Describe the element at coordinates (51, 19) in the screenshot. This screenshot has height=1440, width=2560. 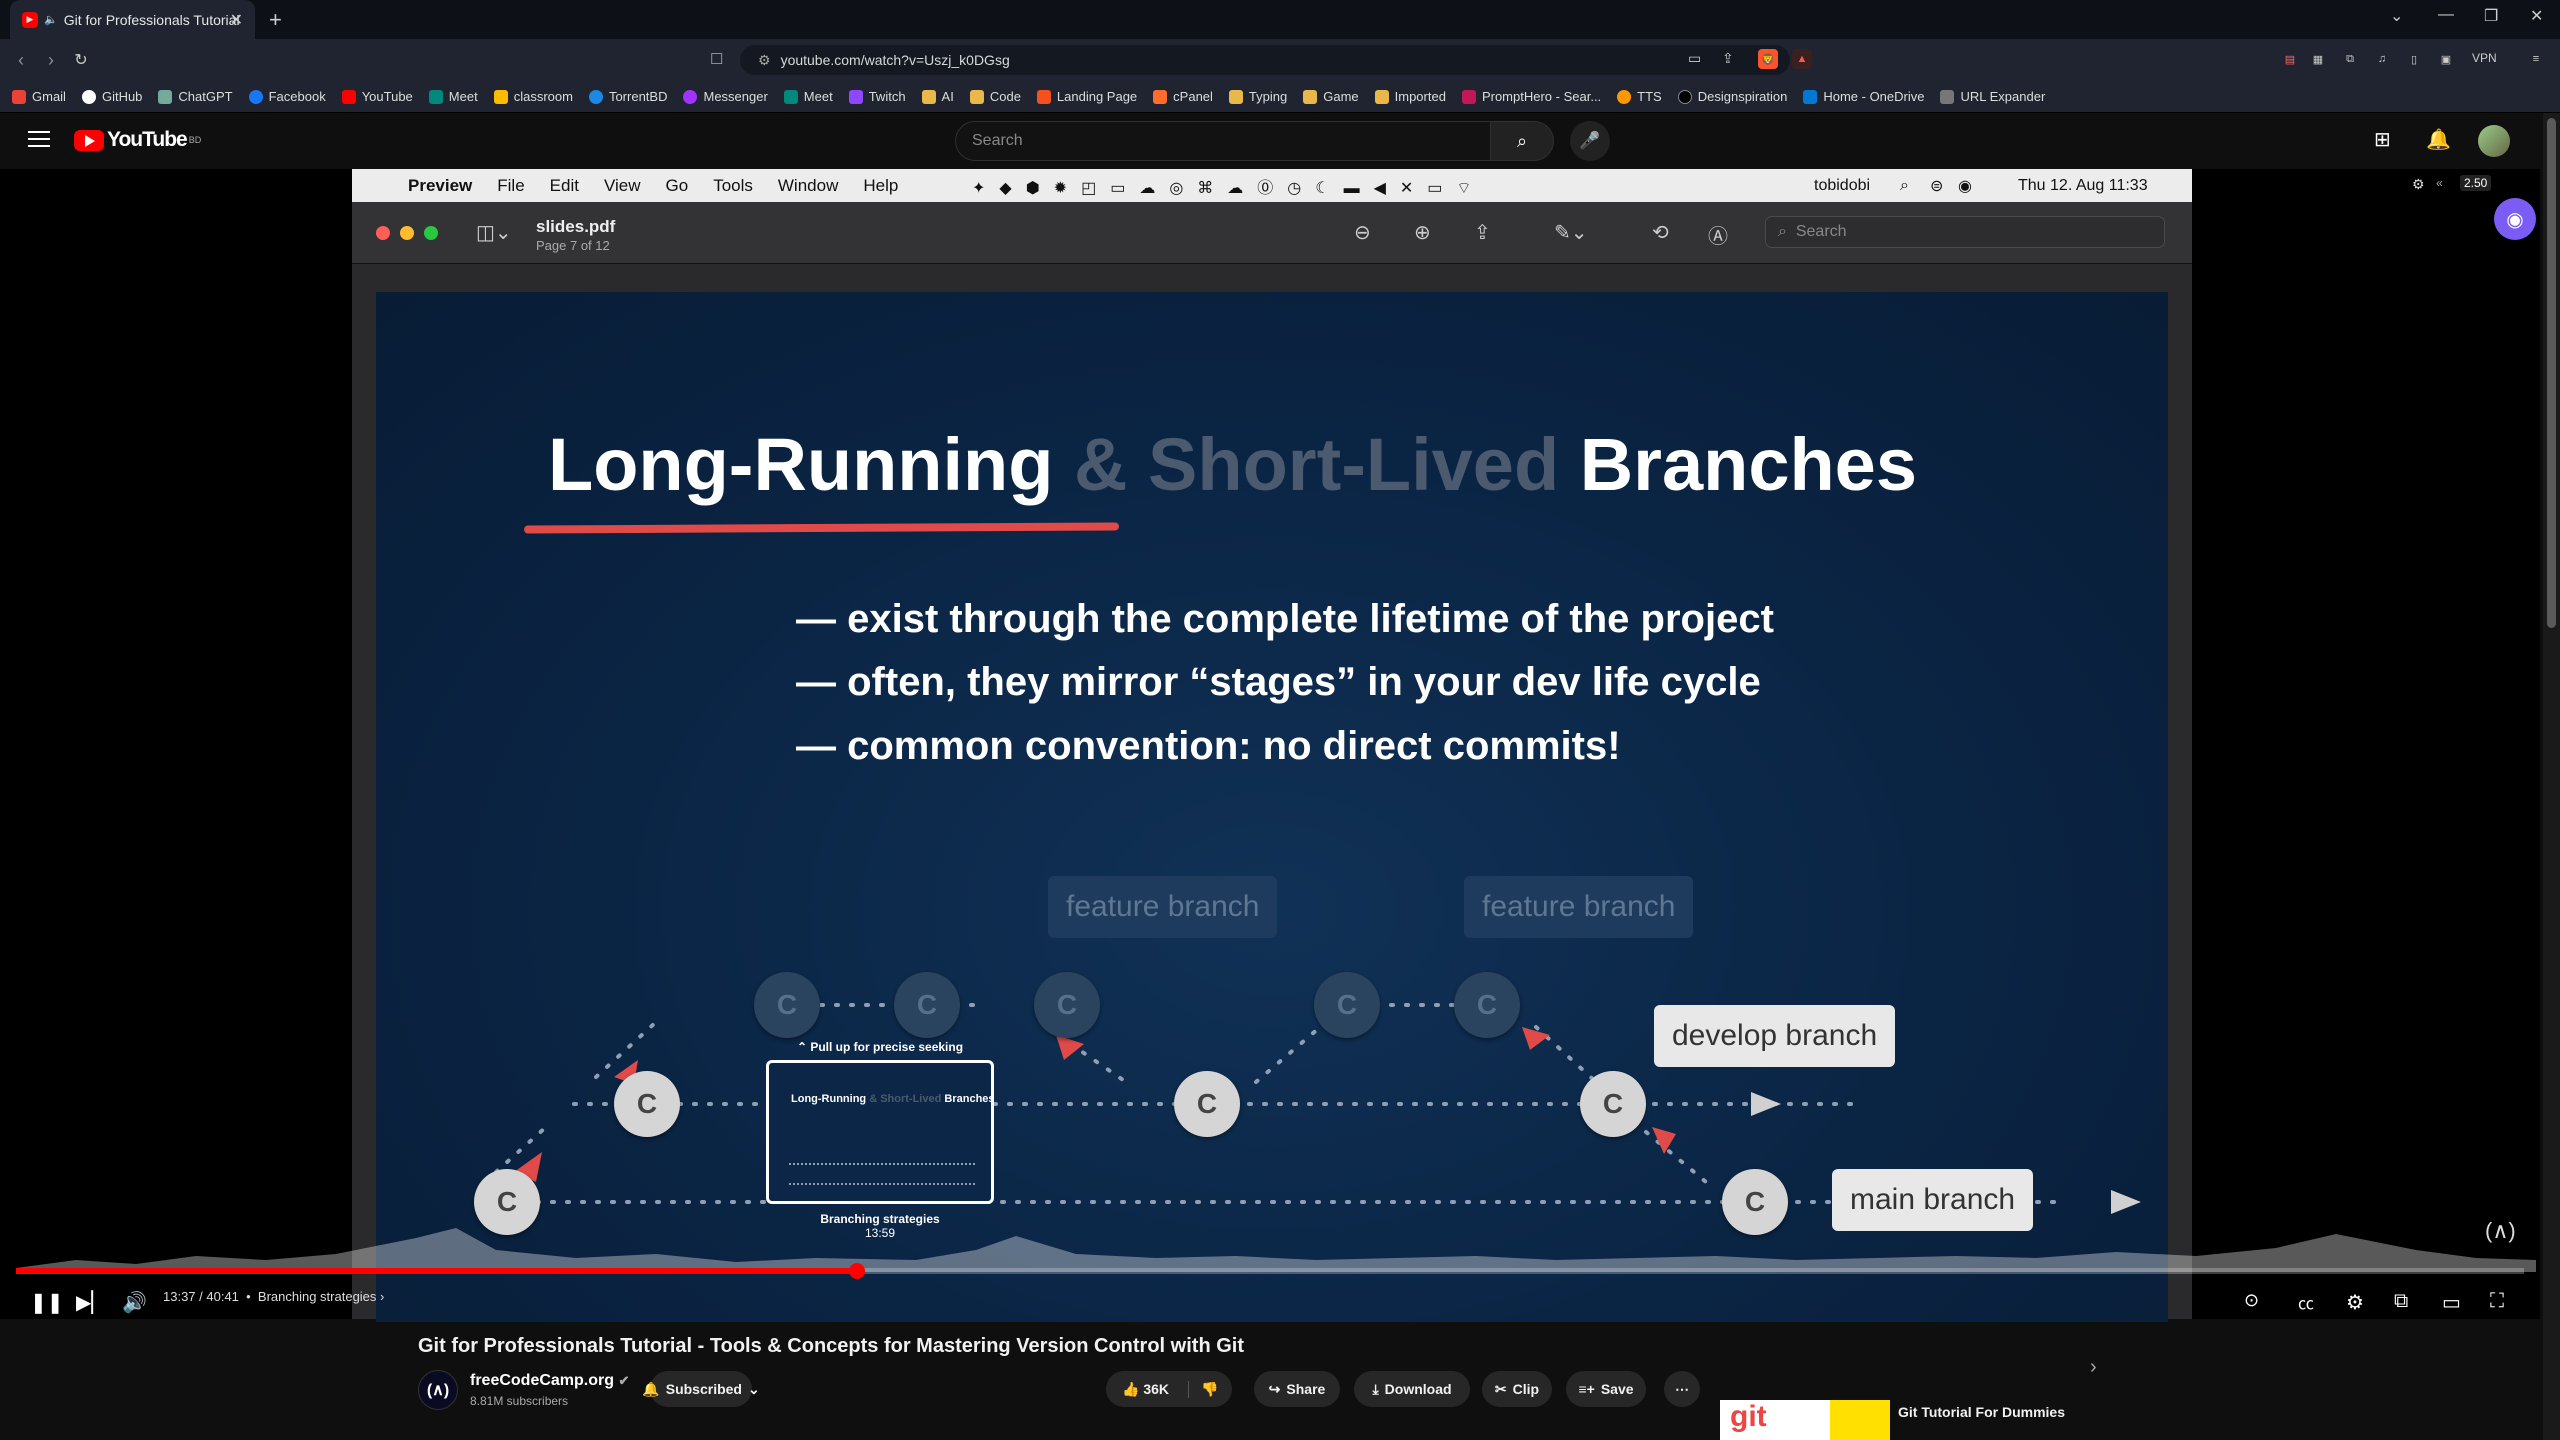
I see `audio-icon: 🔈` at that location.